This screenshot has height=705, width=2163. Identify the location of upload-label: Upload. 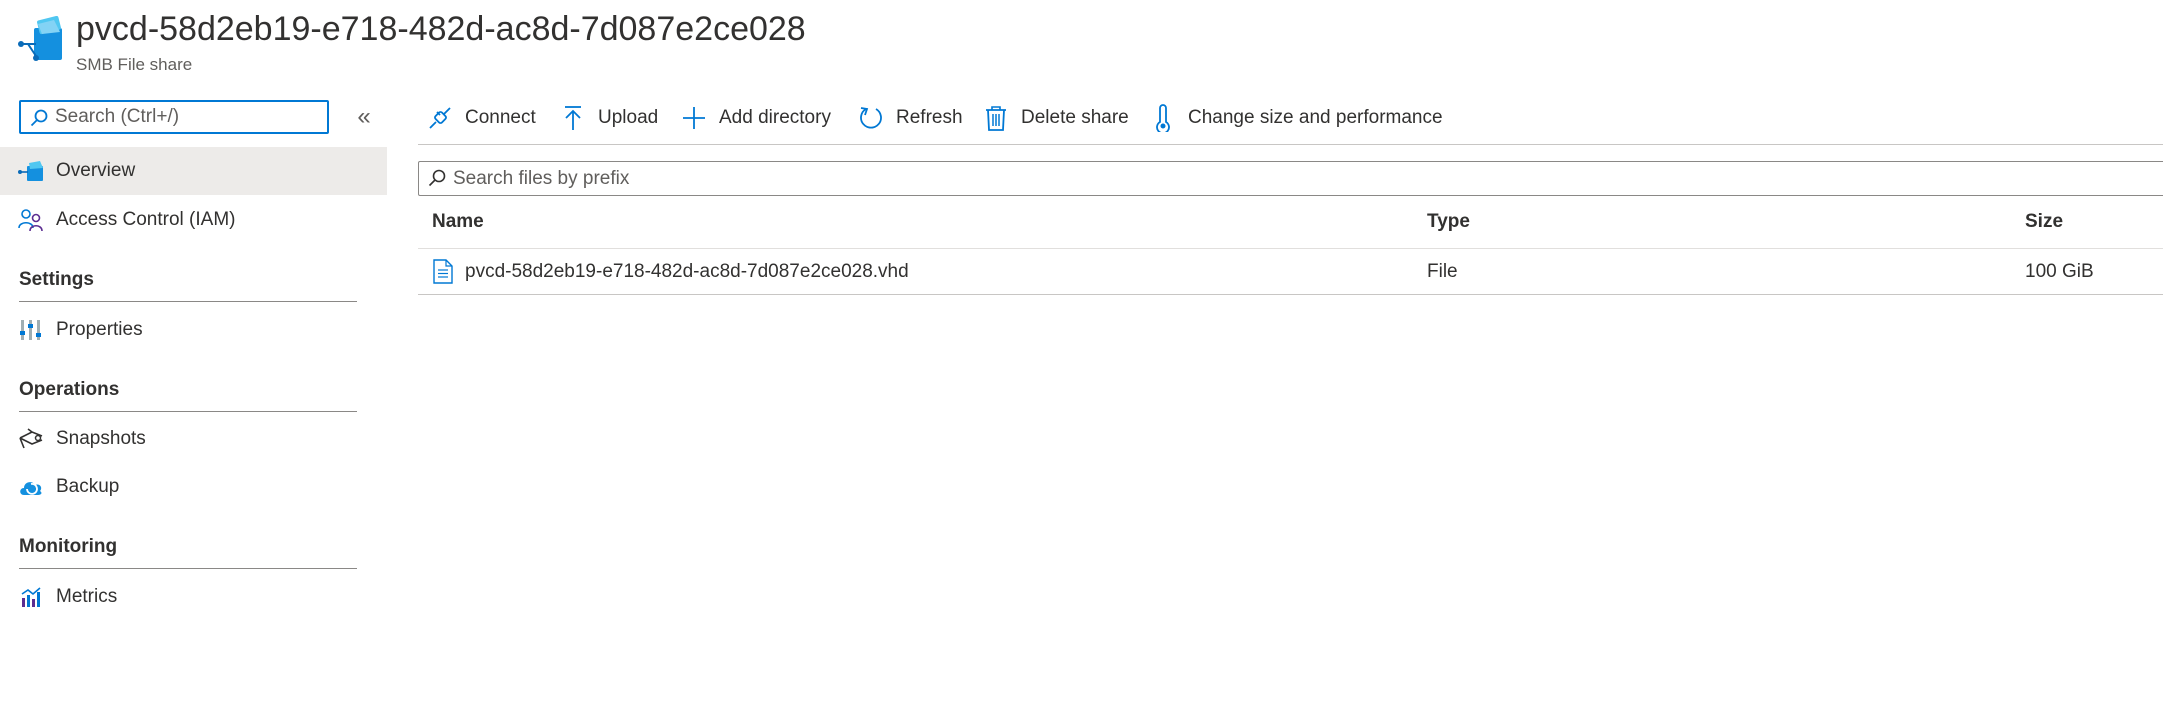
(628, 117).